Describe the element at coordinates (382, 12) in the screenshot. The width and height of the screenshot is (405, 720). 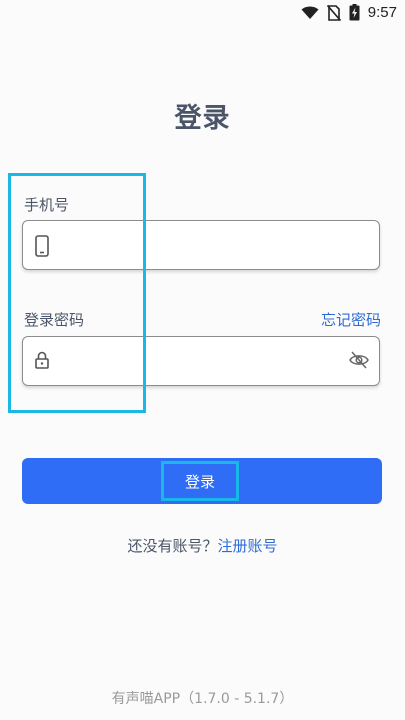
I see `status-time: 9:57` at that location.